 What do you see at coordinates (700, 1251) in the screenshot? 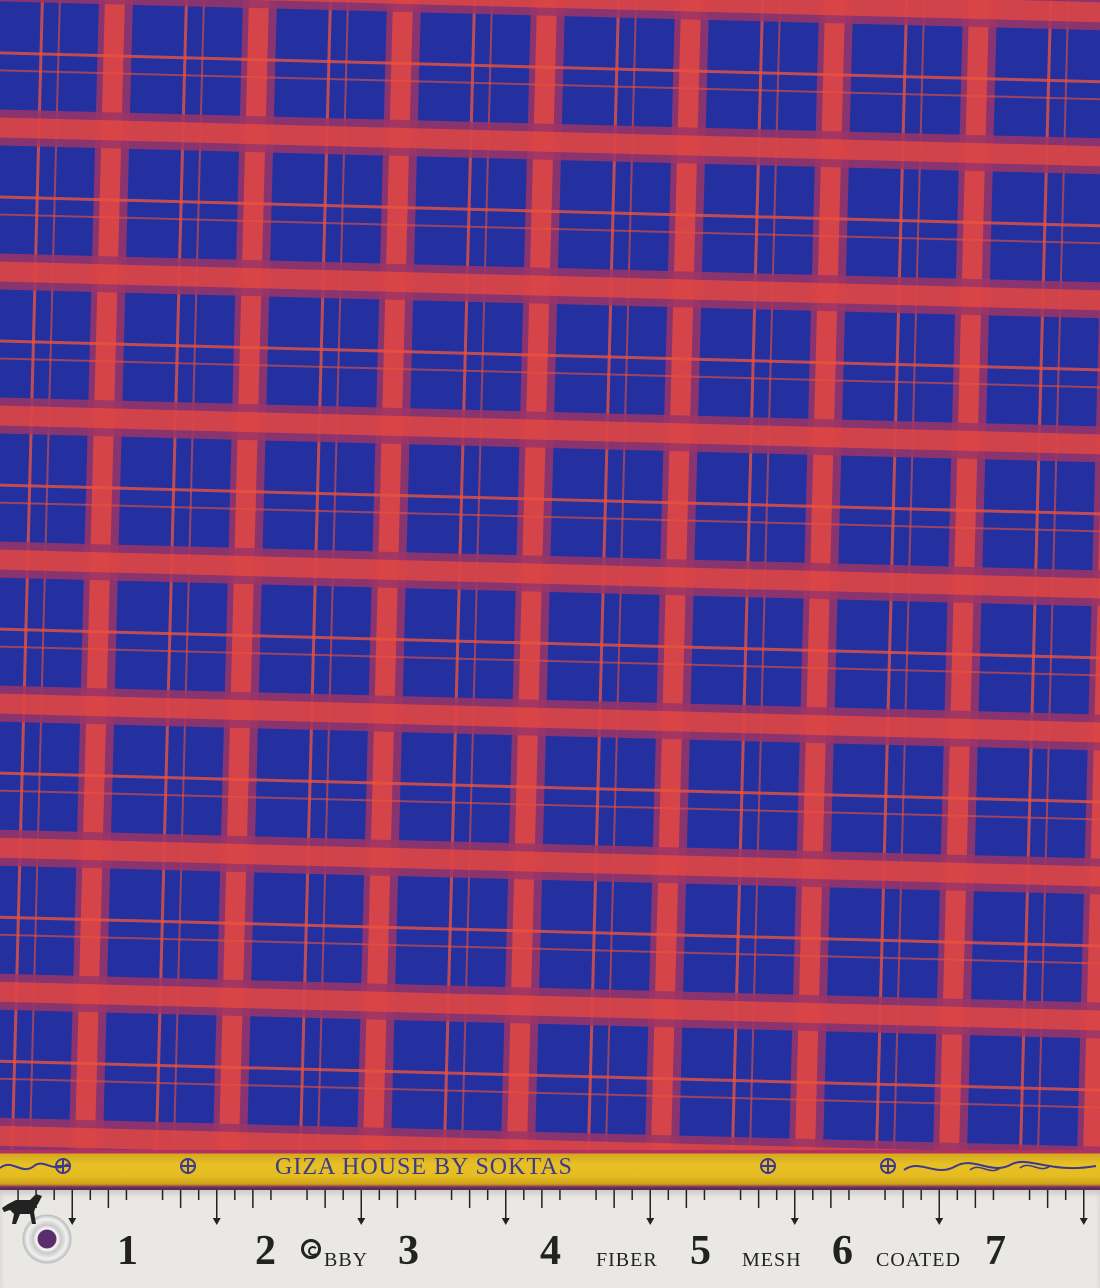
I see `ruler-number: 5` at bounding box center [700, 1251].